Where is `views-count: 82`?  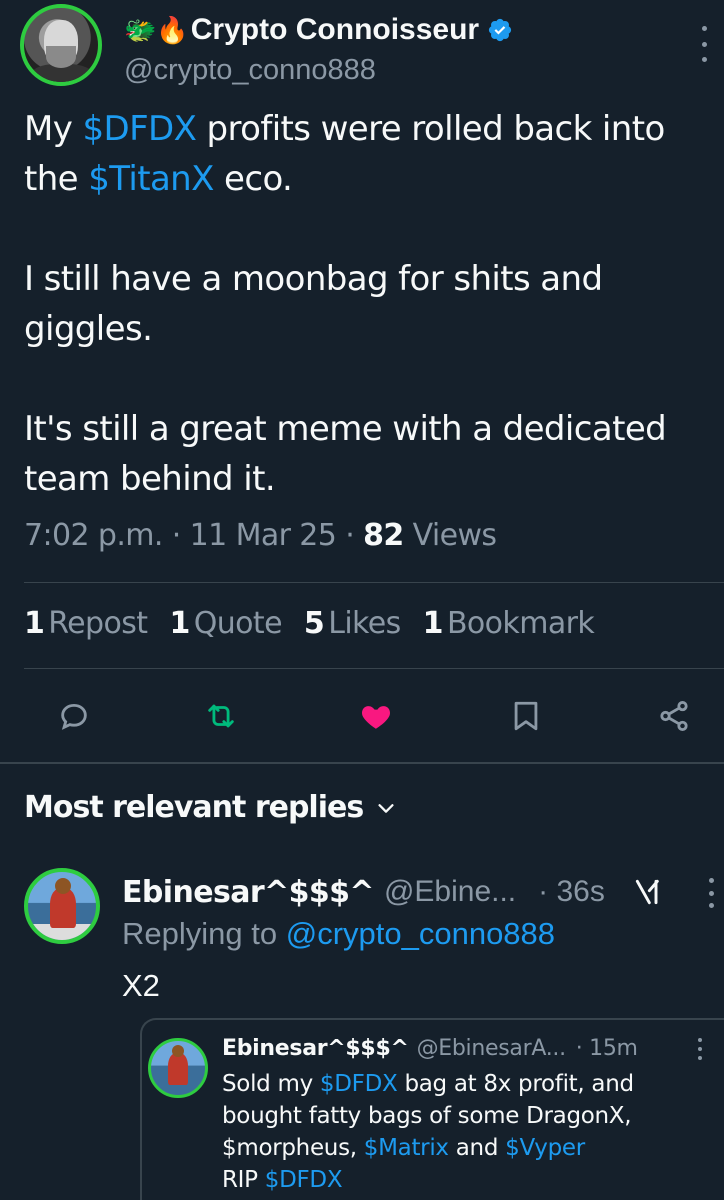
views-count: 82 is located at coordinates (383, 535).